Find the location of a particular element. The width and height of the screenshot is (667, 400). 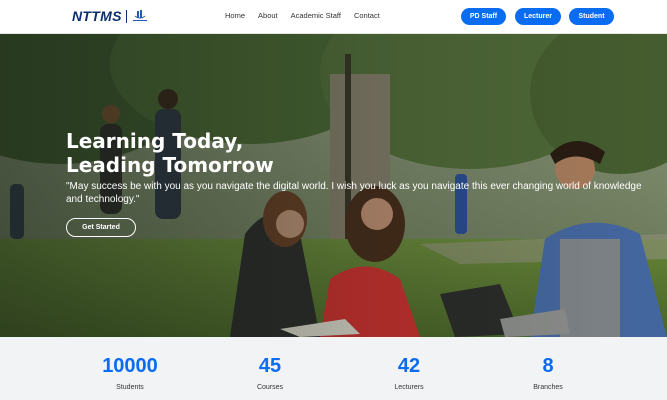

logo: NTTMS is located at coordinates (110, 16).